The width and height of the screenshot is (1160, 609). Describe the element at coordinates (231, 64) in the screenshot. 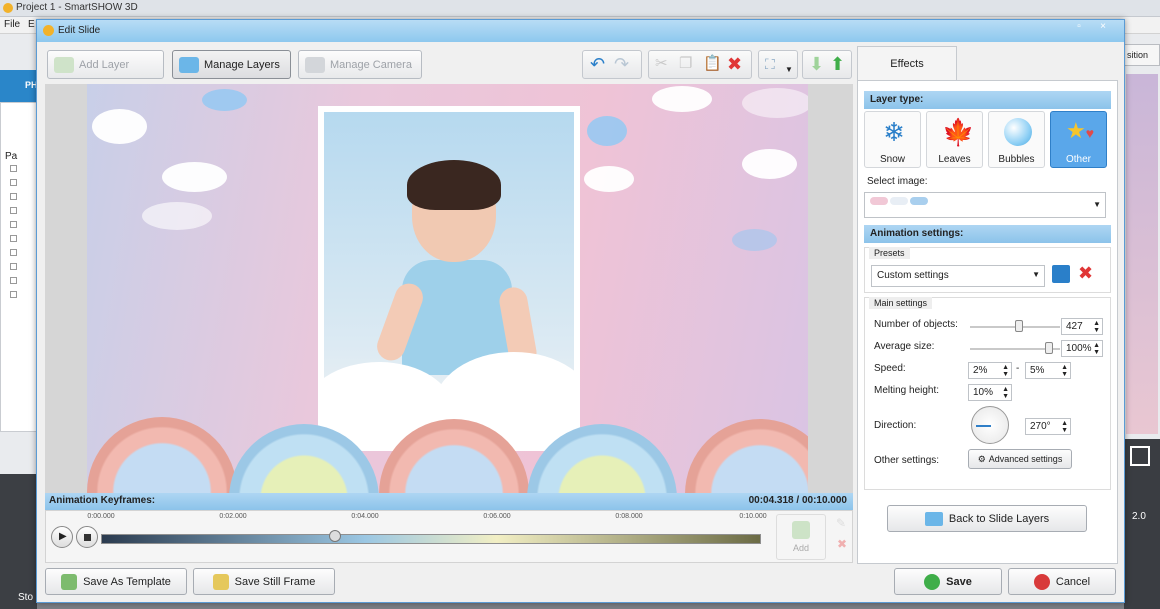

I see `manage-layers-button: Manage Layers` at that location.